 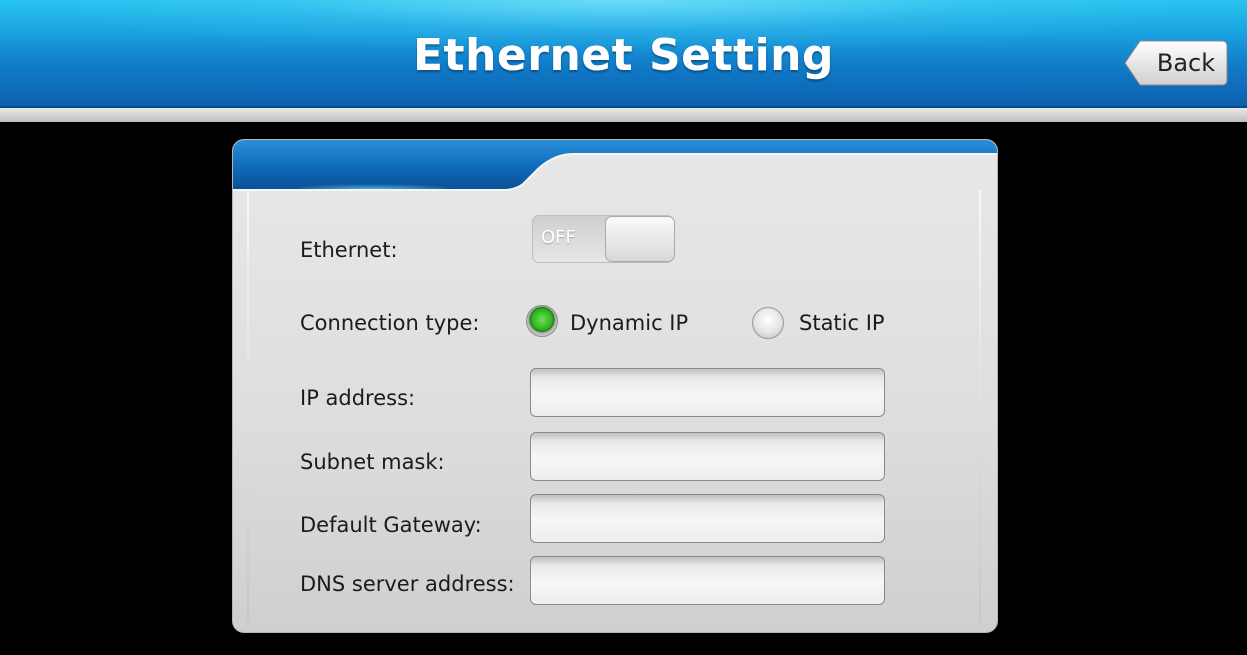 I want to click on default-gateway-label: Default Gateway:, so click(x=391, y=525).